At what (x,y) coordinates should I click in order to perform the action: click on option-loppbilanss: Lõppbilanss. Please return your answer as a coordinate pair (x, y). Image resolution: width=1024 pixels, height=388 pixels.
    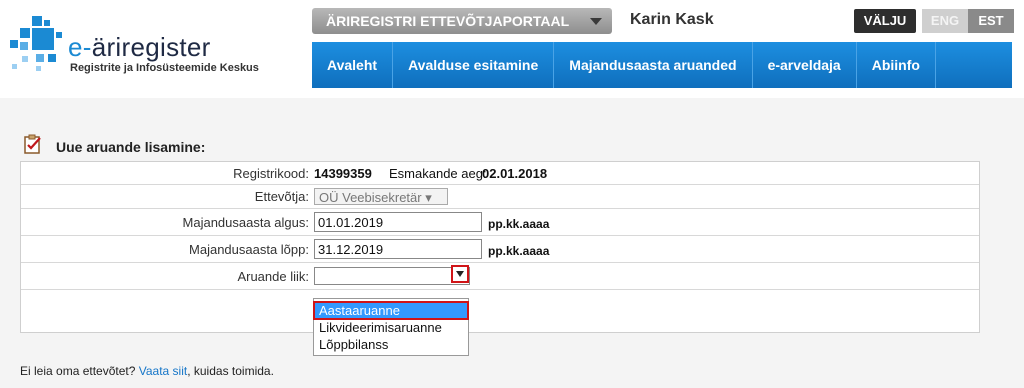
    Looking at the image, I should click on (391, 344).